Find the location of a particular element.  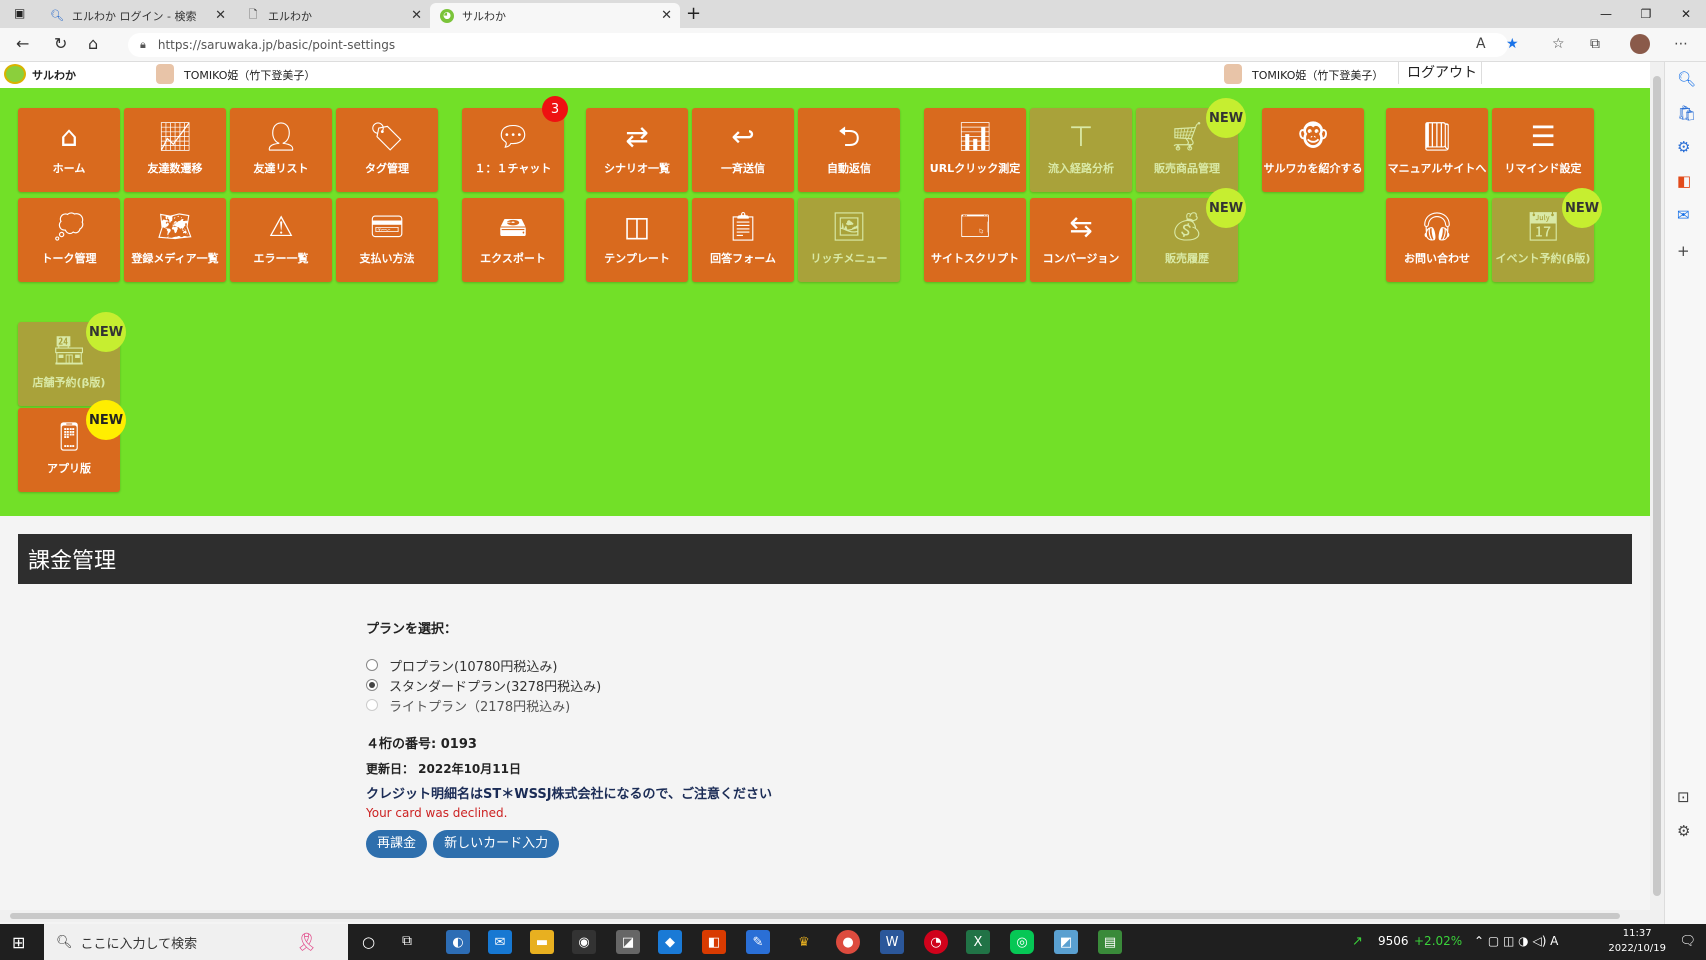

excel-icon: X is located at coordinates (978, 942).